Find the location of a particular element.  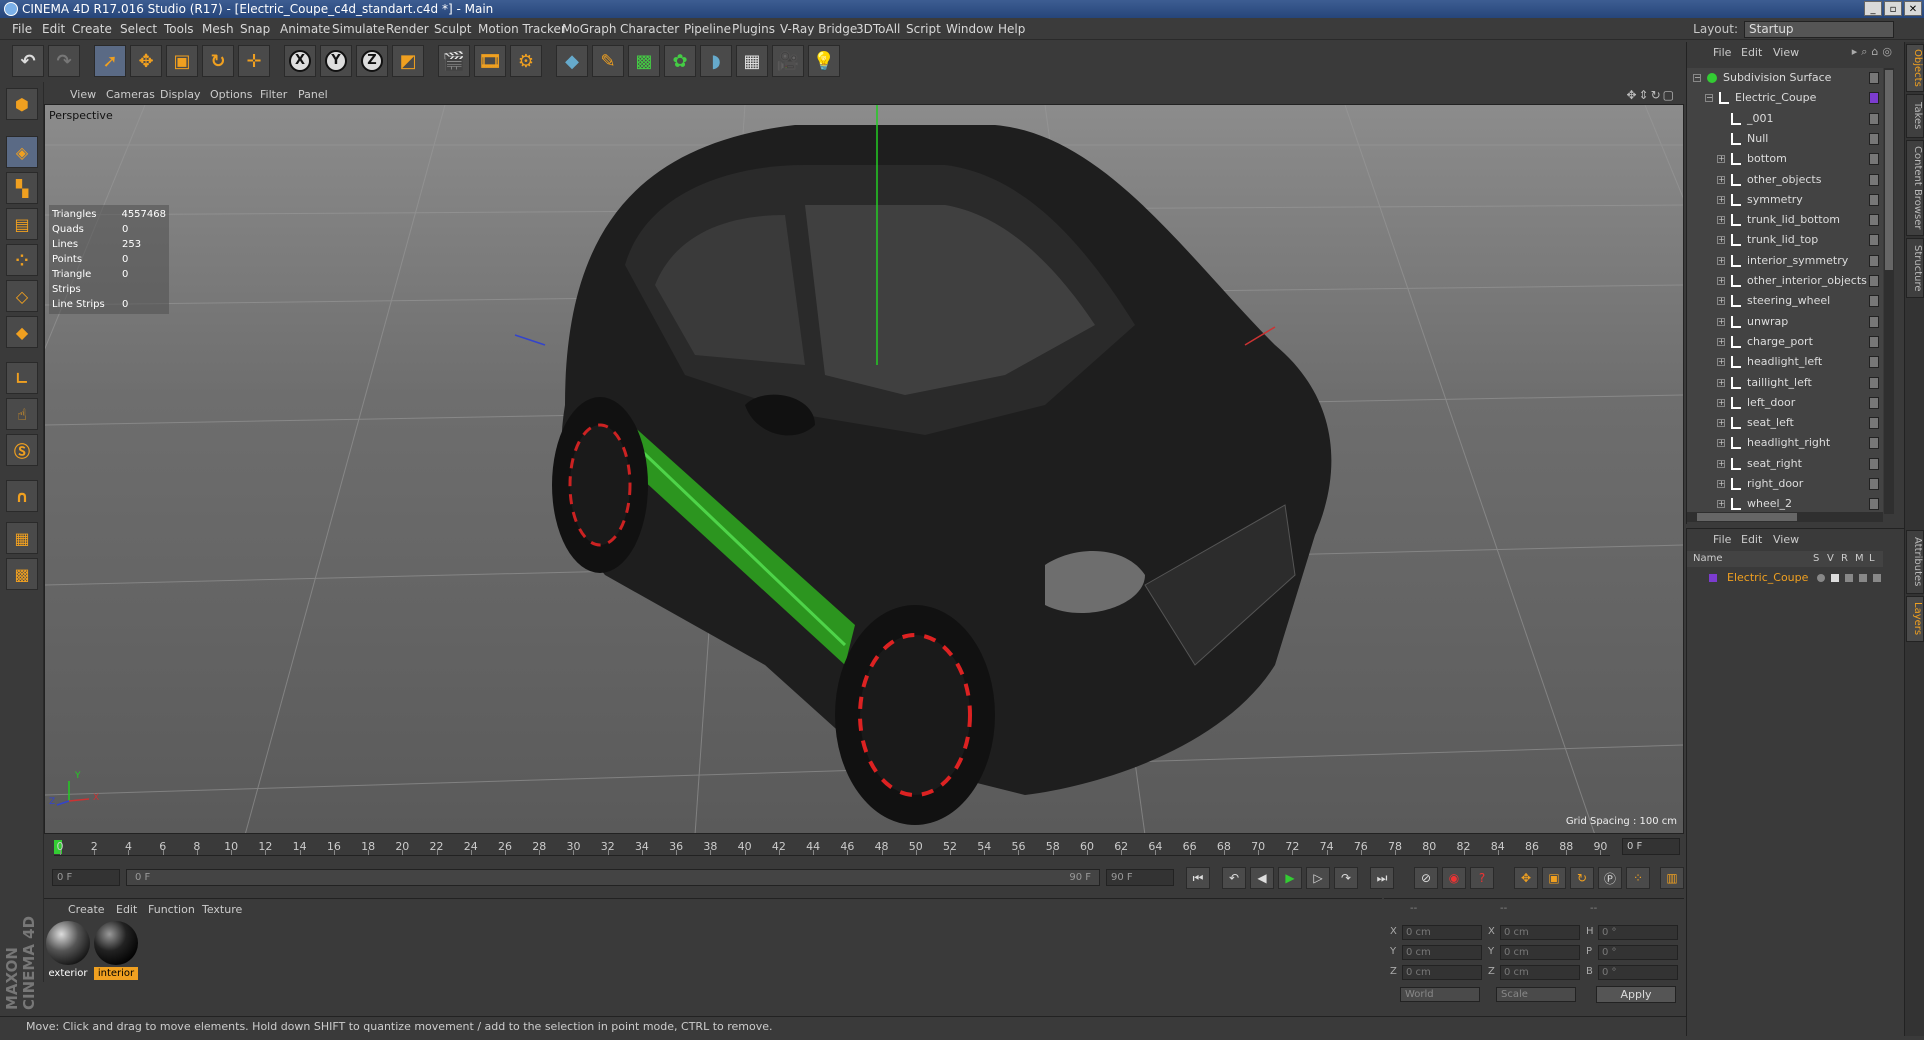

menu-plugins: Plugins is located at coordinates (753, 29).